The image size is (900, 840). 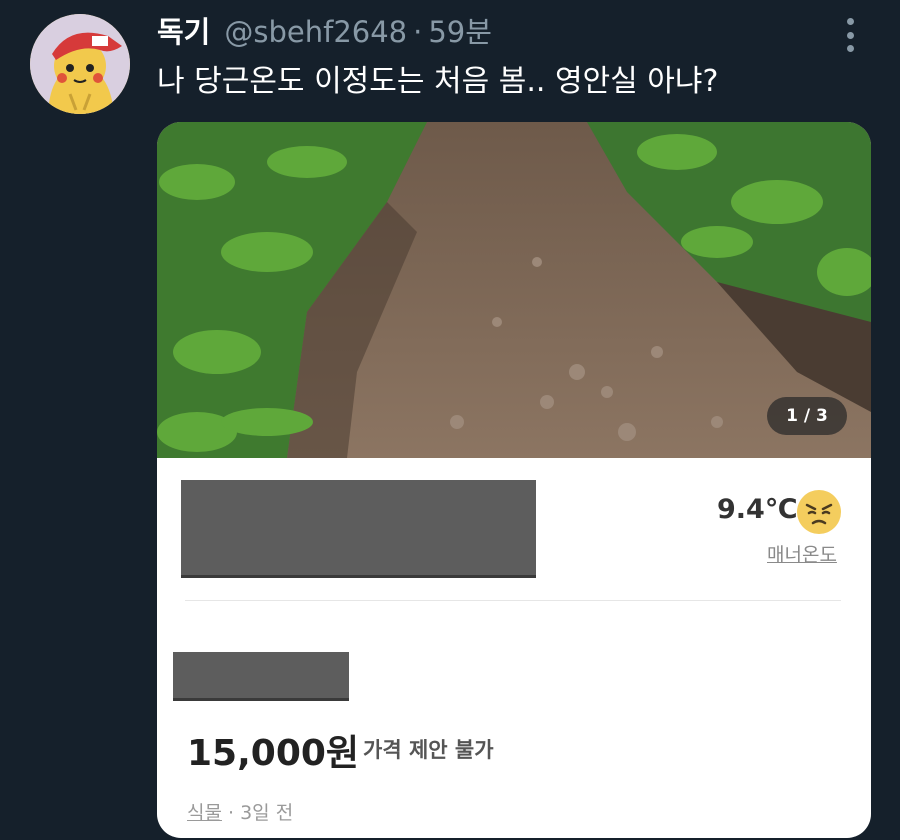 I want to click on display-name: 독기, so click(x=183, y=32).